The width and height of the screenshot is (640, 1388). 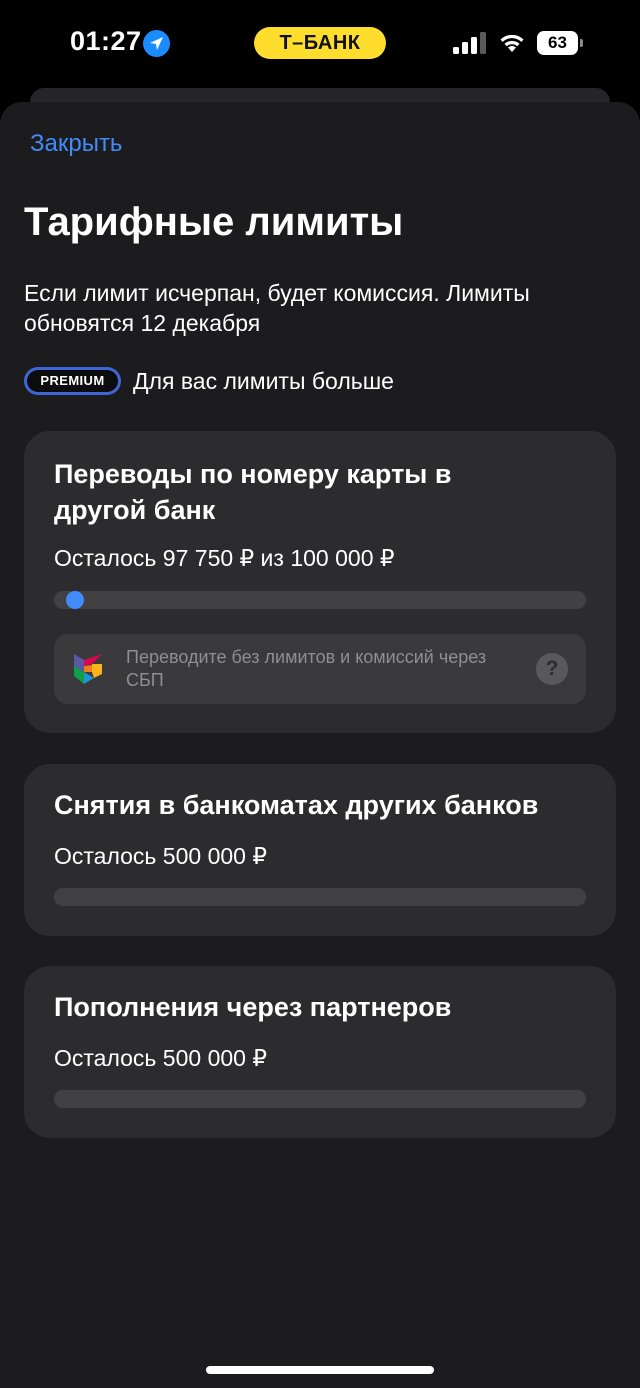 I want to click on question-icon: ?, so click(x=552, y=669).